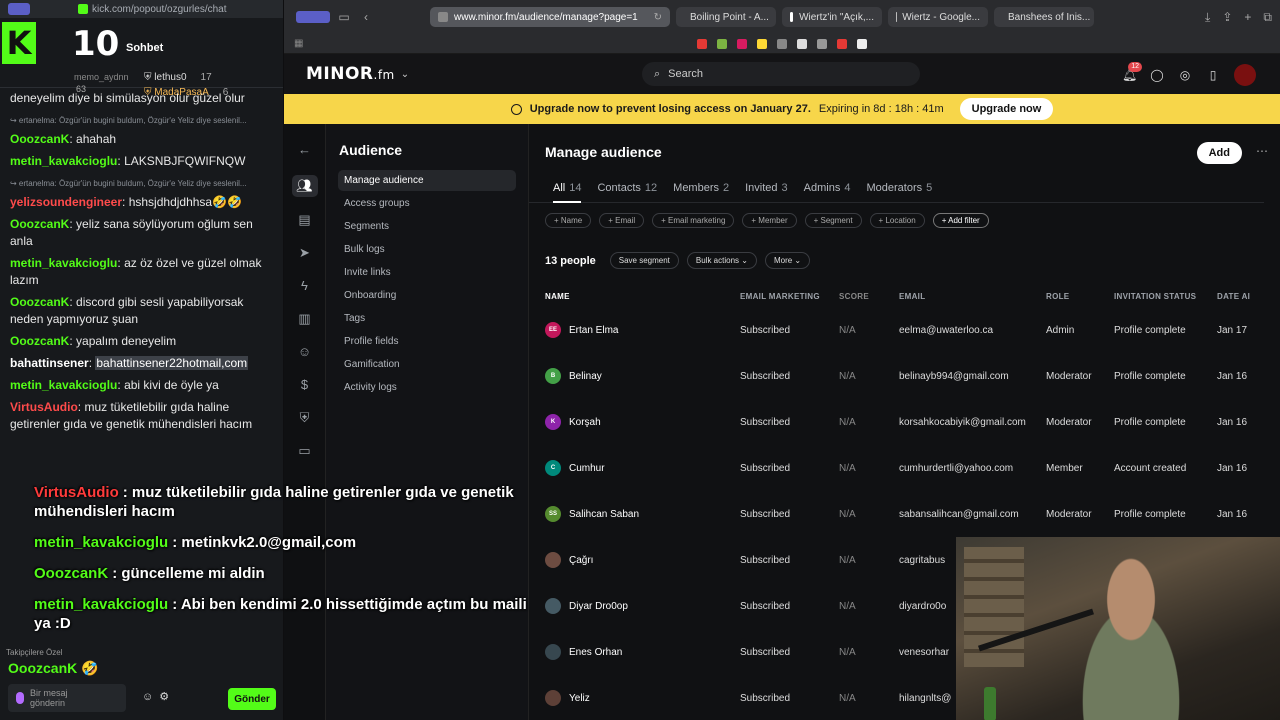 The height and width of the screenshot is (720, 1280). What do you see at coordinates (1213, 75) in the screenshot?
I see `bookmark-icon: ▯` at bounding box center [1213, 75].